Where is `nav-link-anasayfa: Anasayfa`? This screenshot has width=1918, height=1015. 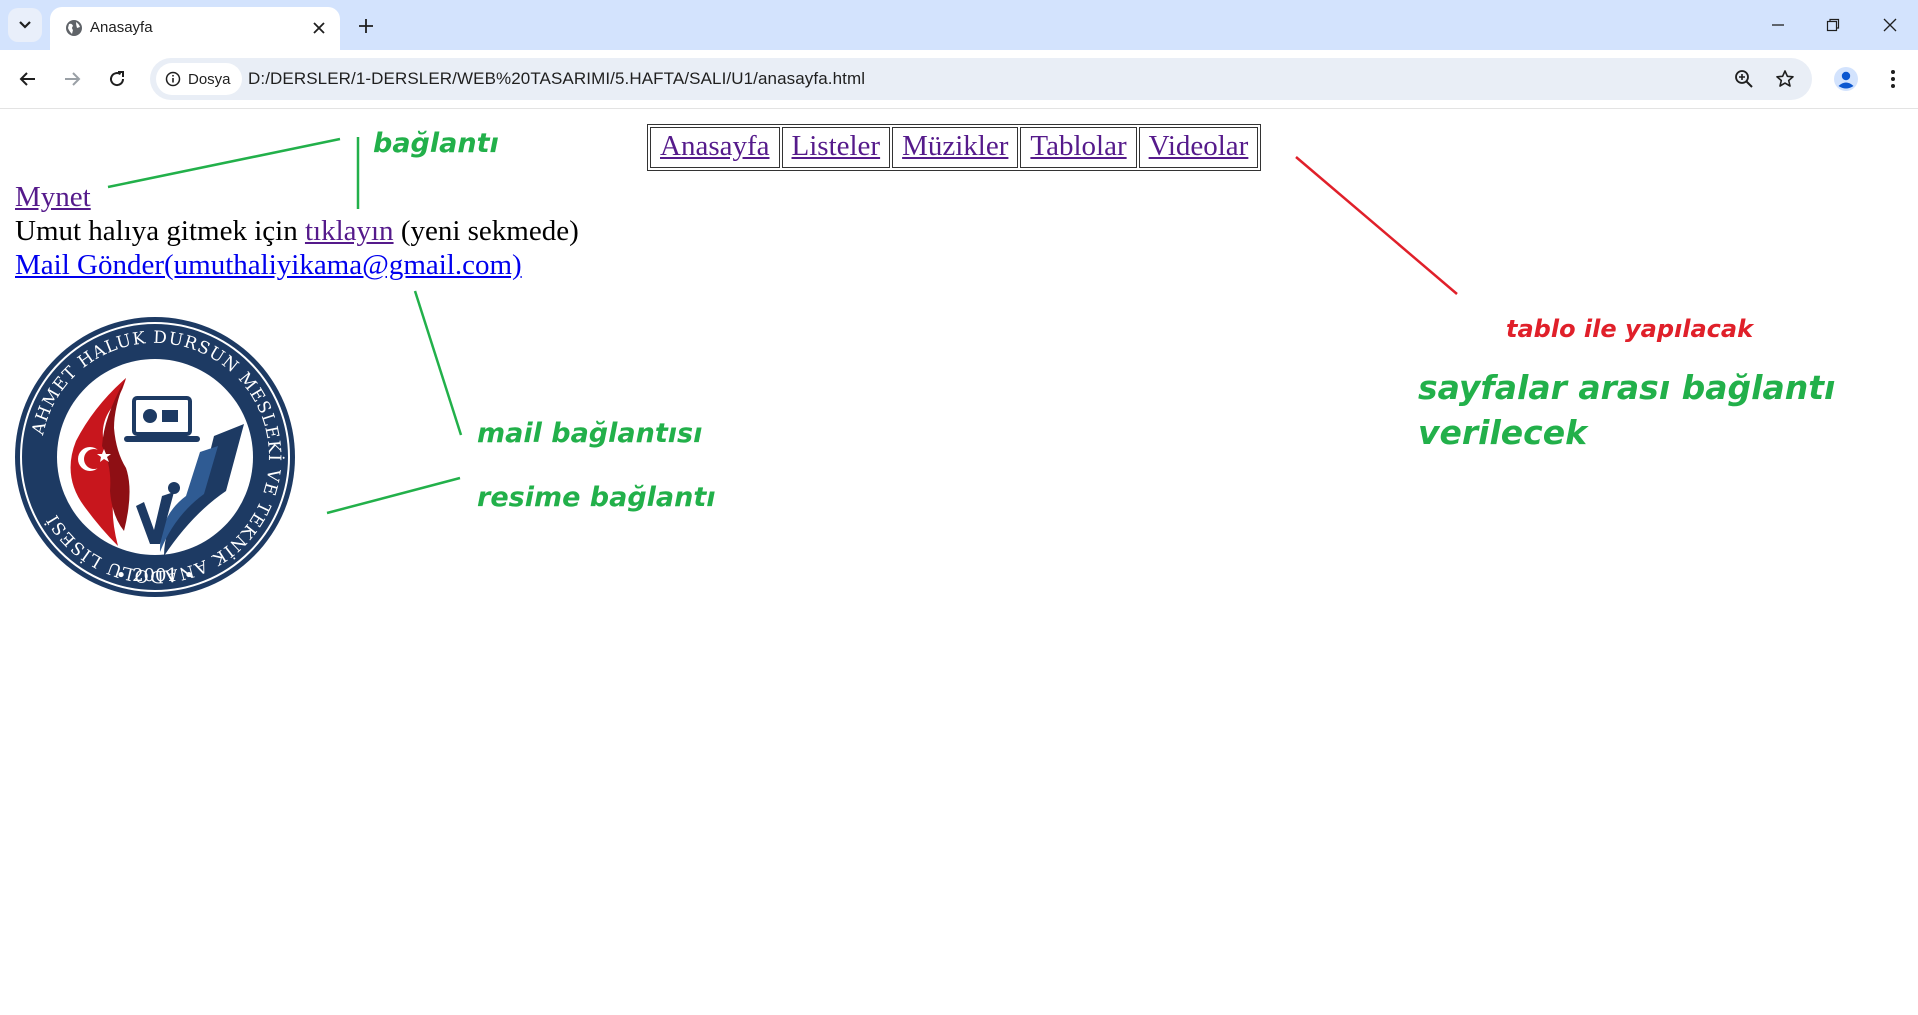 nav-link-anasayfa: Anasayfa is located at coordinates (715, 146).